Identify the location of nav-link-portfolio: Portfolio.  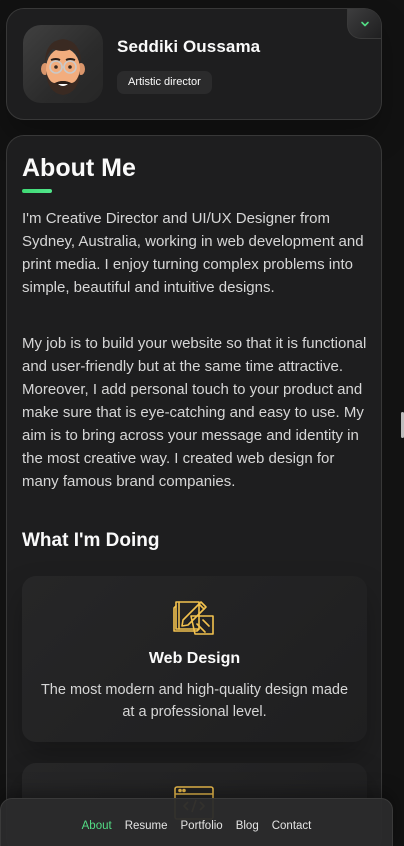
(202, 823).